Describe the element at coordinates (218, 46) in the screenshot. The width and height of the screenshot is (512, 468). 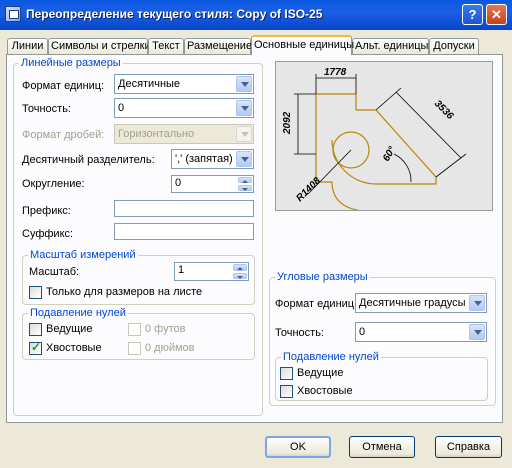
I see `tab-fit: Размещение` at that location.